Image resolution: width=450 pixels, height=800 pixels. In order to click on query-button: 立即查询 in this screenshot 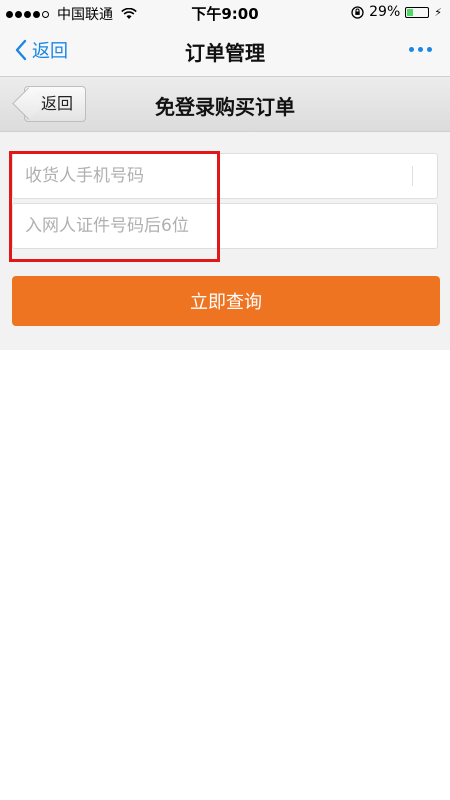, I will do `click(226, 301)`.